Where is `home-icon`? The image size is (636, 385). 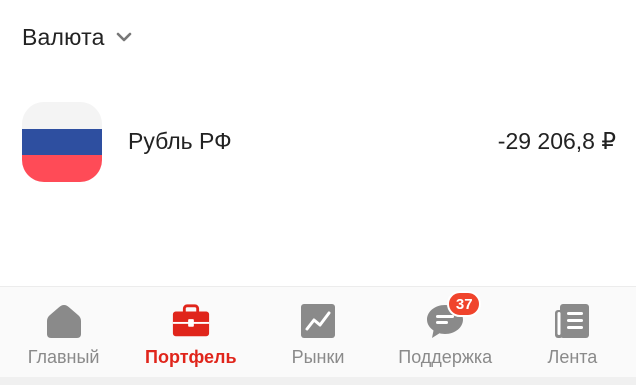 home-icon is located at coordinates (64, 321).